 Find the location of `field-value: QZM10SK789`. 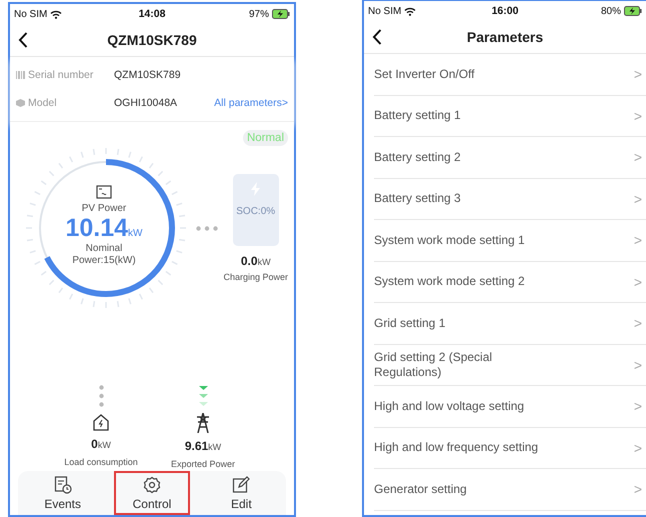

field-value: QZM10SK789 is located at coordinates (148, 75).